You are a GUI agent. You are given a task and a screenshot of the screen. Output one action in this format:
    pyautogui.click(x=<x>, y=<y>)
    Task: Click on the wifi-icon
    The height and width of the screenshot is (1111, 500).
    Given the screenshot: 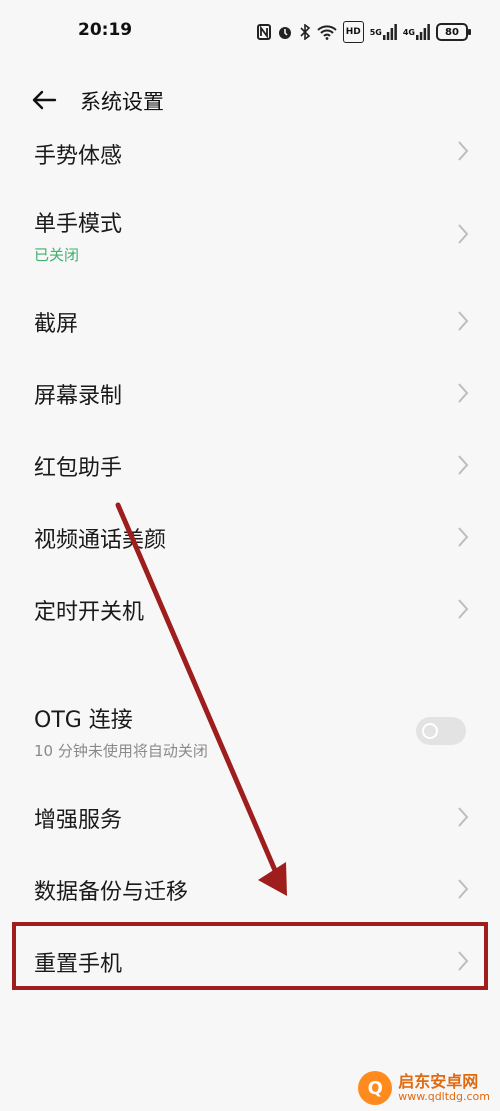 What is the action you would take?
    pyautogui.click(x=327, y=32)
    